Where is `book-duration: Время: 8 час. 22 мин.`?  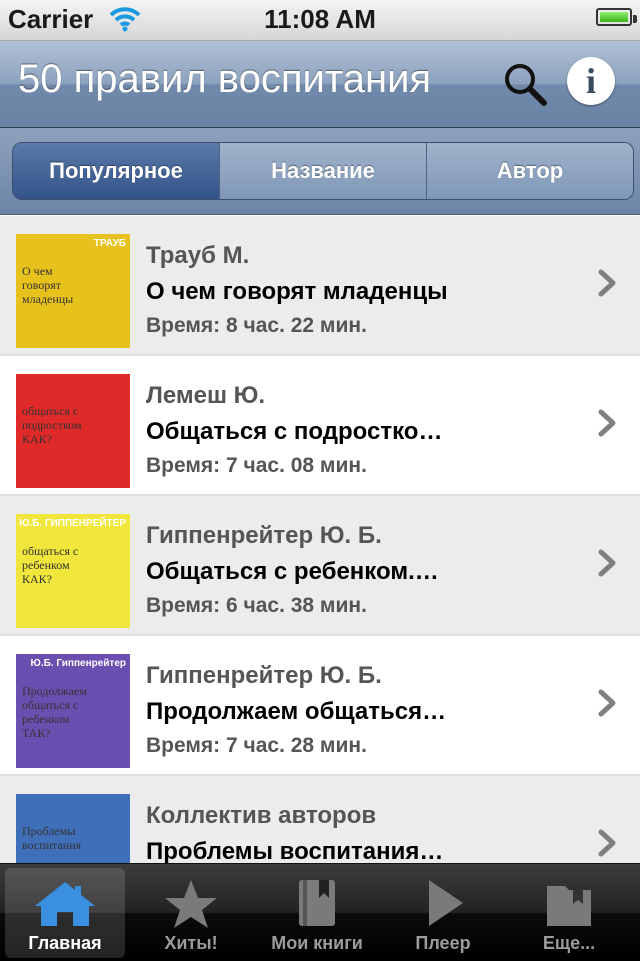
book-duration: Время: 8 час. 22 мин. is located at coordinates (256, 325).